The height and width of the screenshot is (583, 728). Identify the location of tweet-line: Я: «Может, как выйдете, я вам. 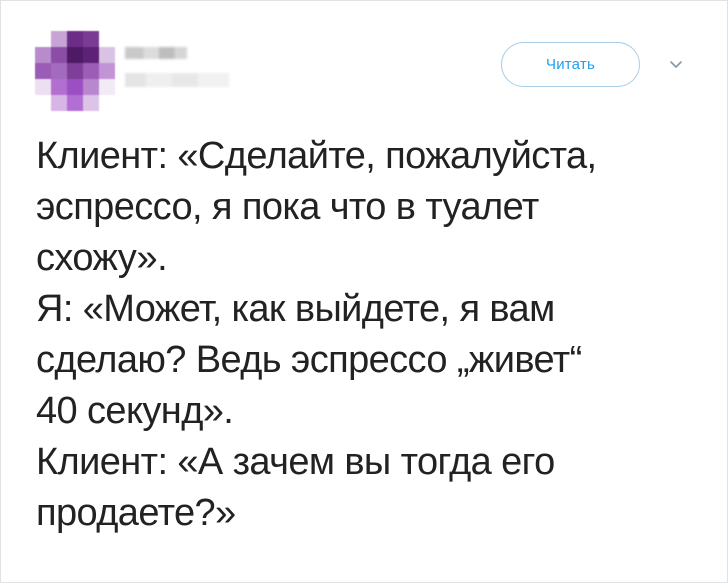
(295, 309).